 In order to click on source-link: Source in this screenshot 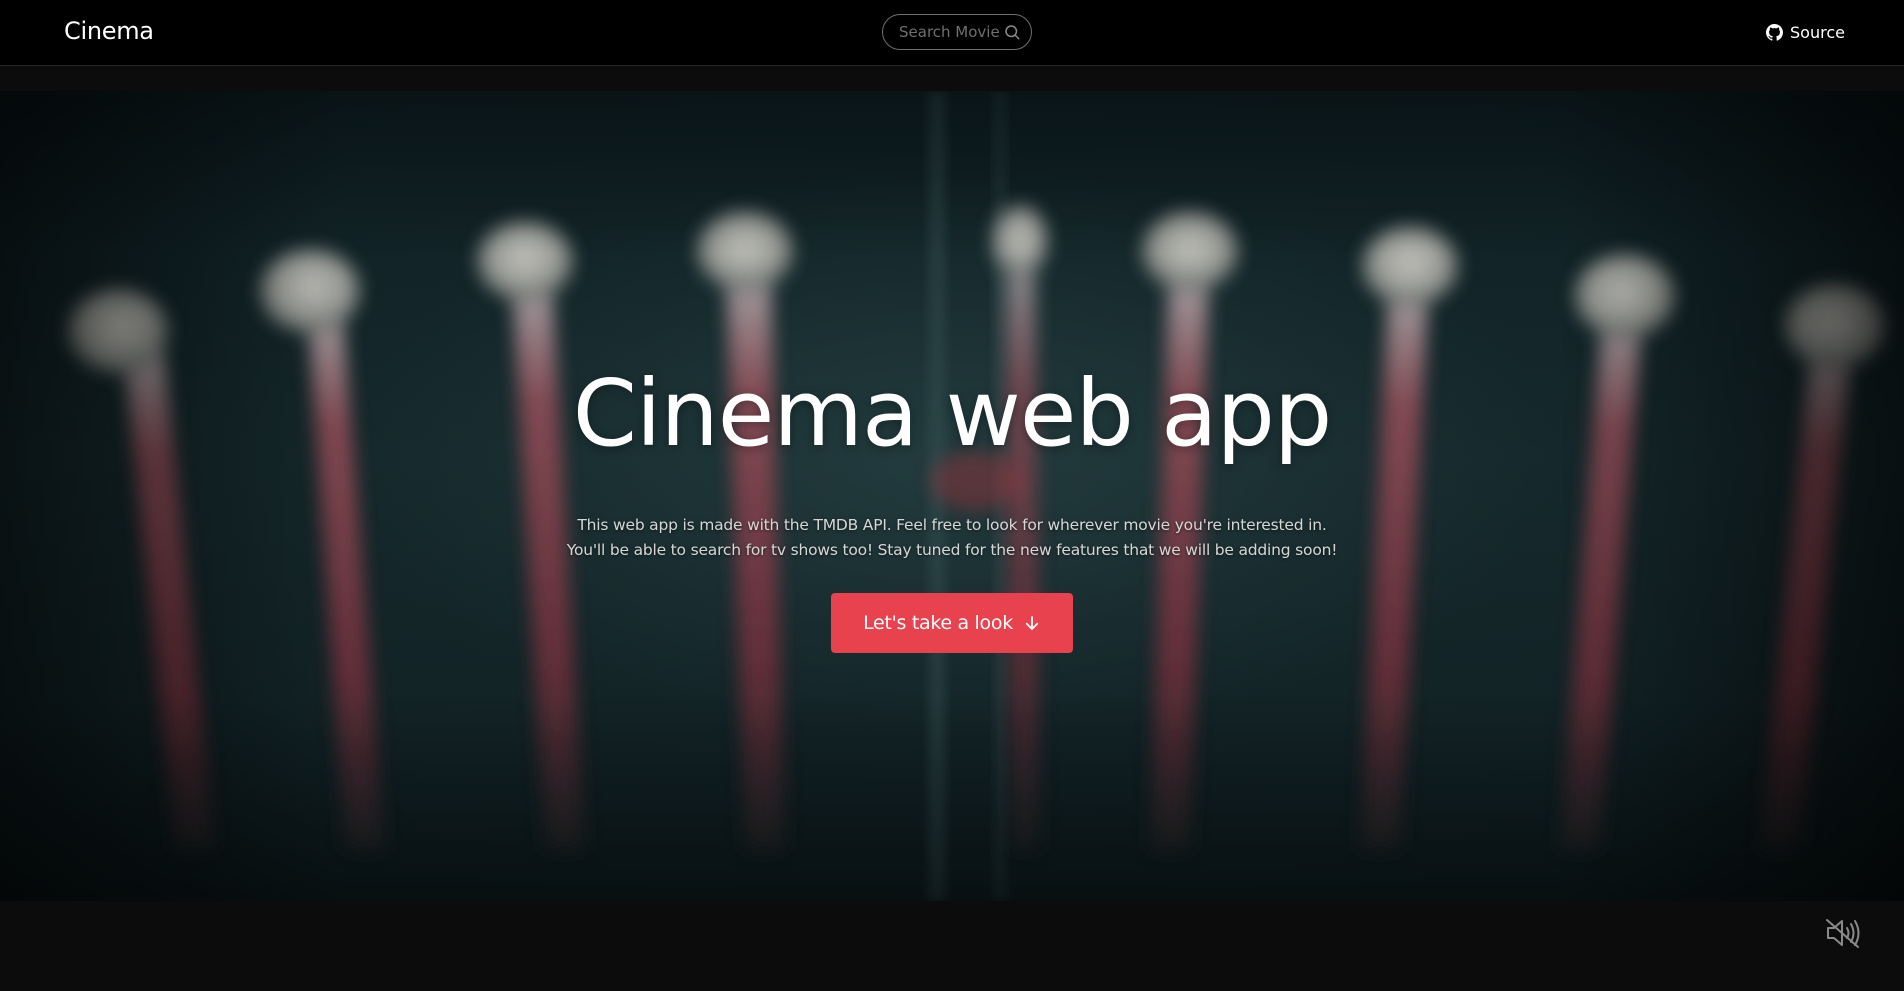, I will do `click(1805, 32)`.